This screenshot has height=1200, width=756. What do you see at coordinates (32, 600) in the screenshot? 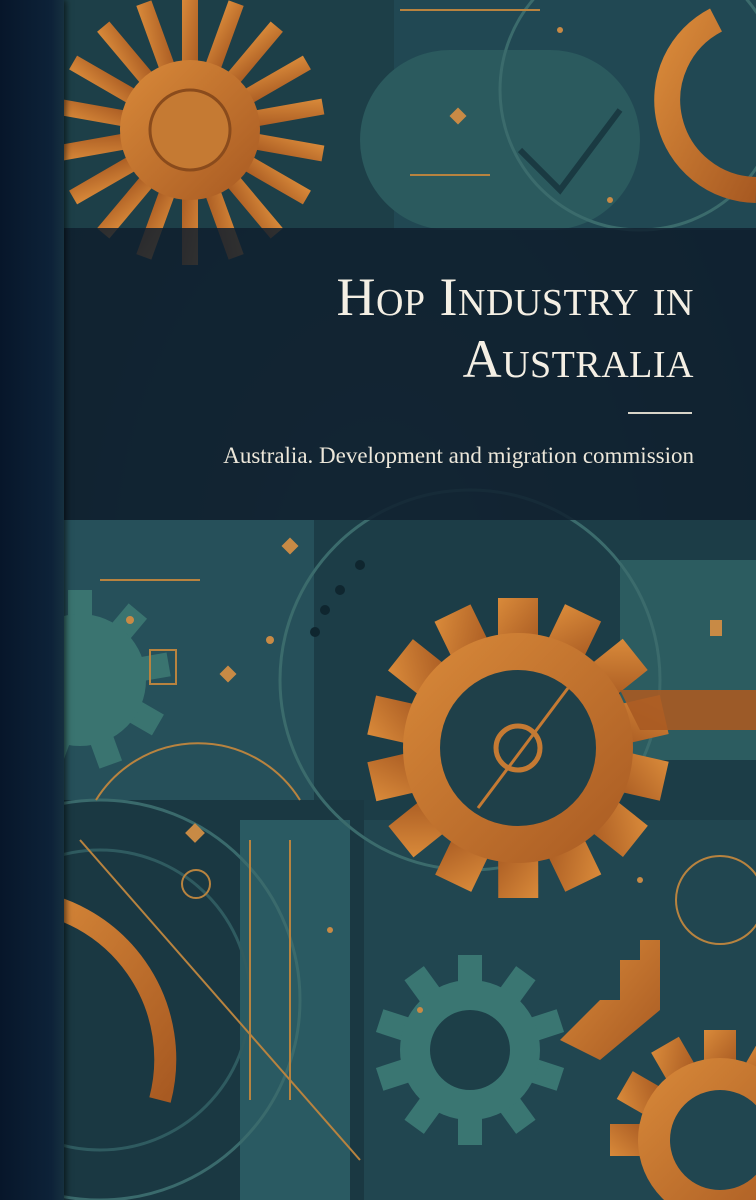
I see `book-spine` at bounding box center [32, 600].